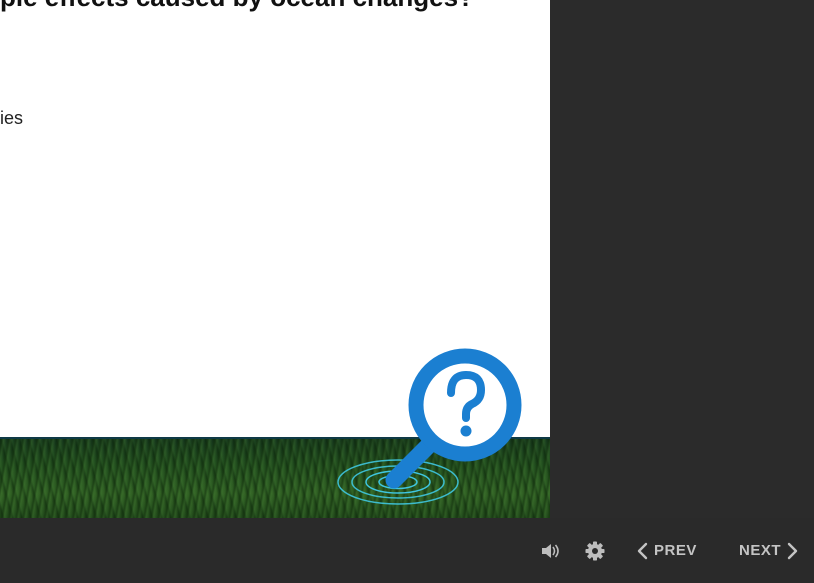 Image resolution: width=814 pixels, height=583 pixels. Describe the element at coordinates (675, 550) in the screenshot. I see `prev-label: PREV` at that location.